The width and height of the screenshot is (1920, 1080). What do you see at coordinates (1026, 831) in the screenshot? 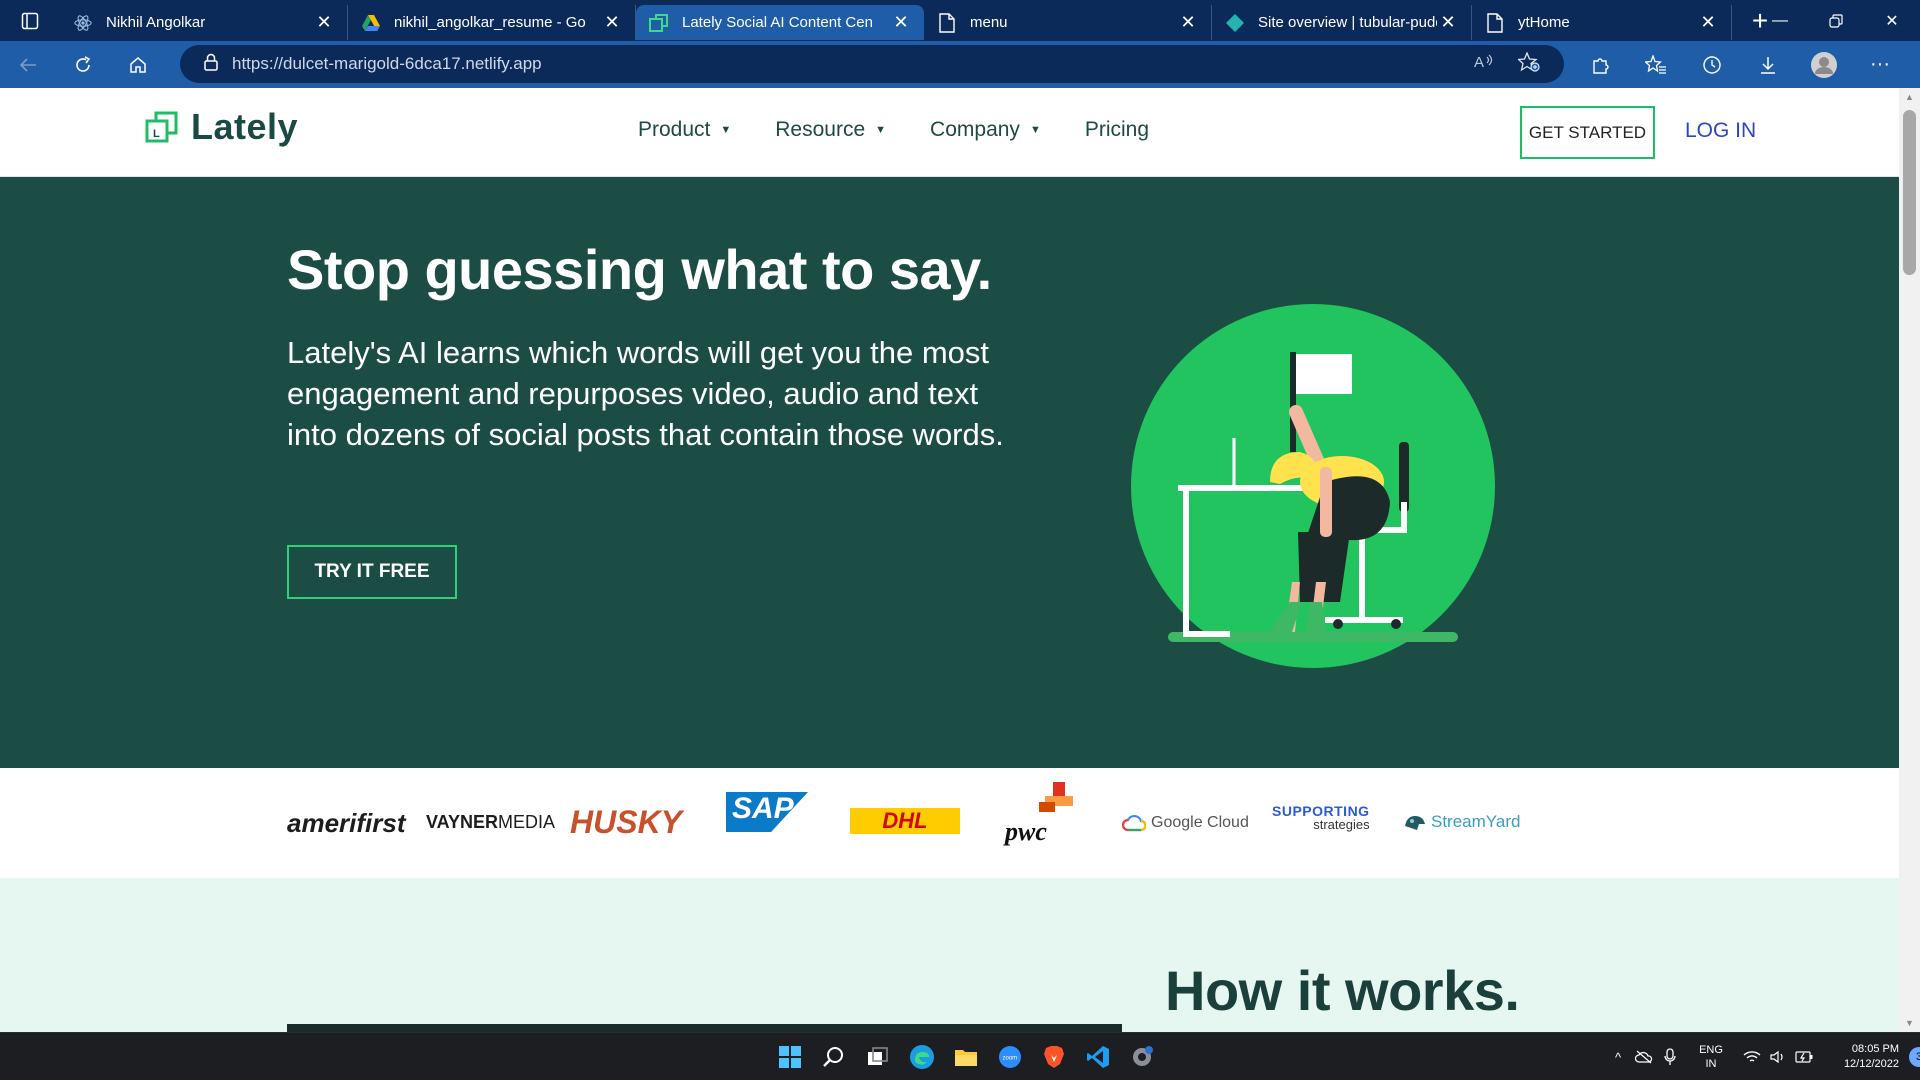
I see `pwc-wordmark: pwc` at bounding box center [1026, 831].